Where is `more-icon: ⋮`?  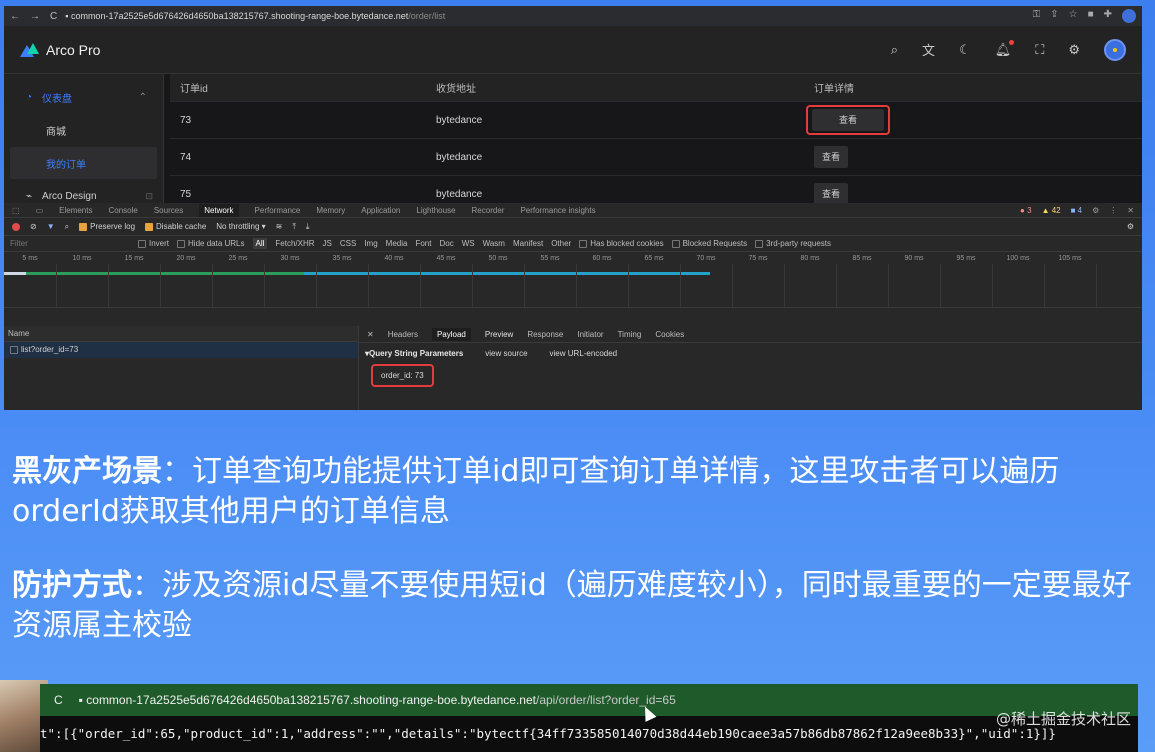 more-icon: ⋮ is located at coordinates (1113, 210).